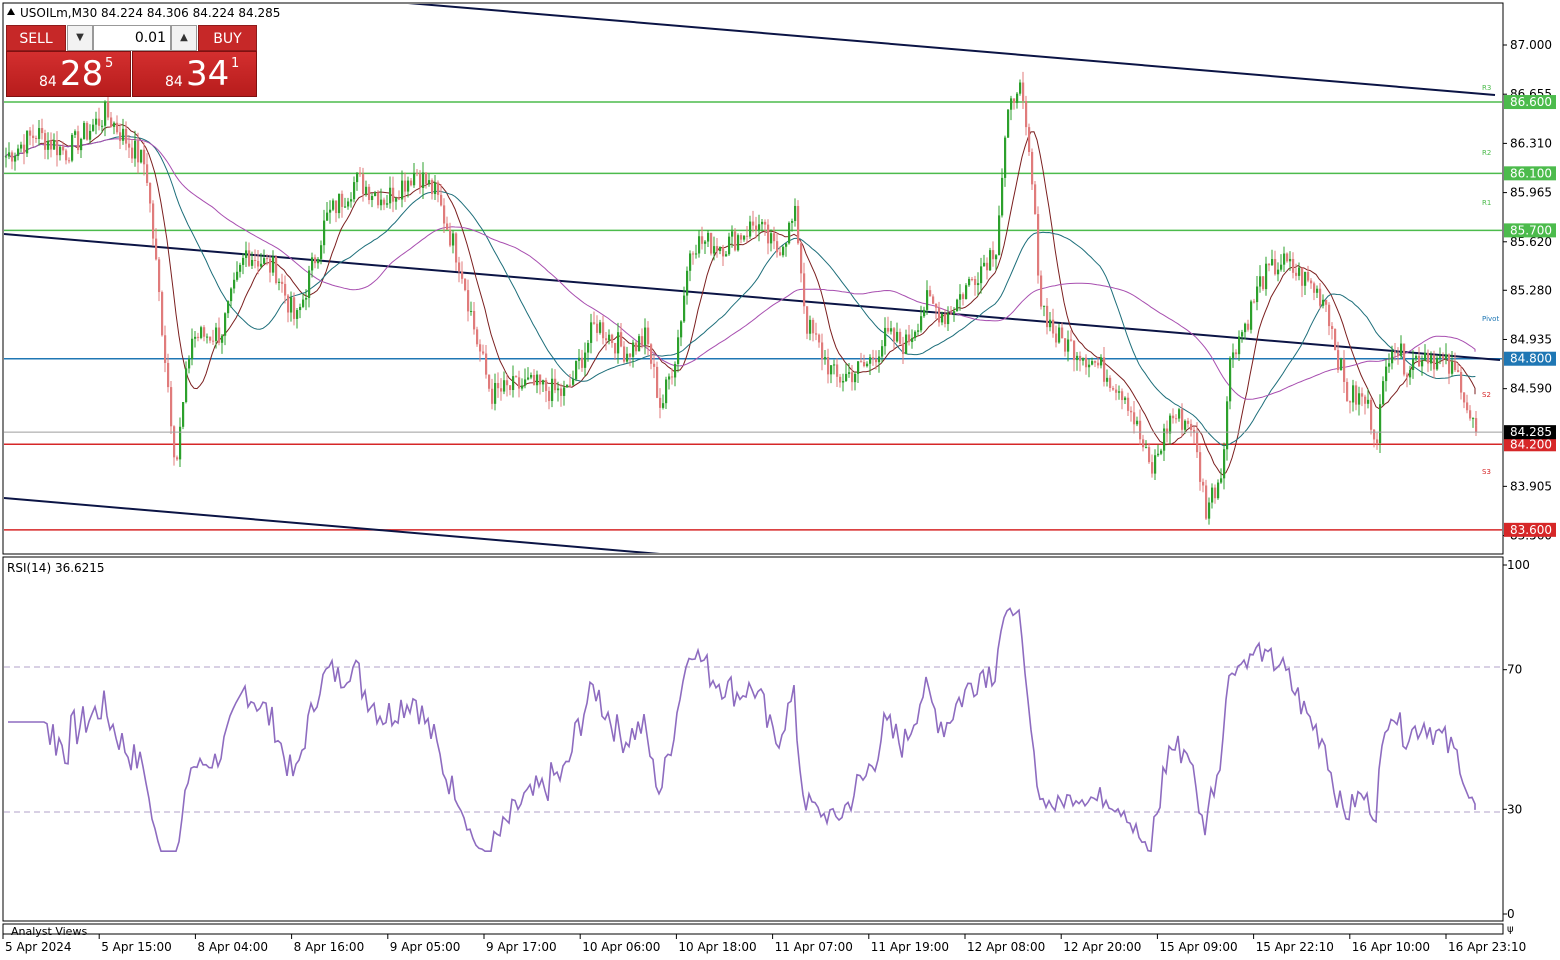 The width and height of the screenshot is (1560, 960). What do you see at coordinates (1531, 389) in the screenshot?
I see `price-tick-label: 84.590` at bounding box center [1531, 389].